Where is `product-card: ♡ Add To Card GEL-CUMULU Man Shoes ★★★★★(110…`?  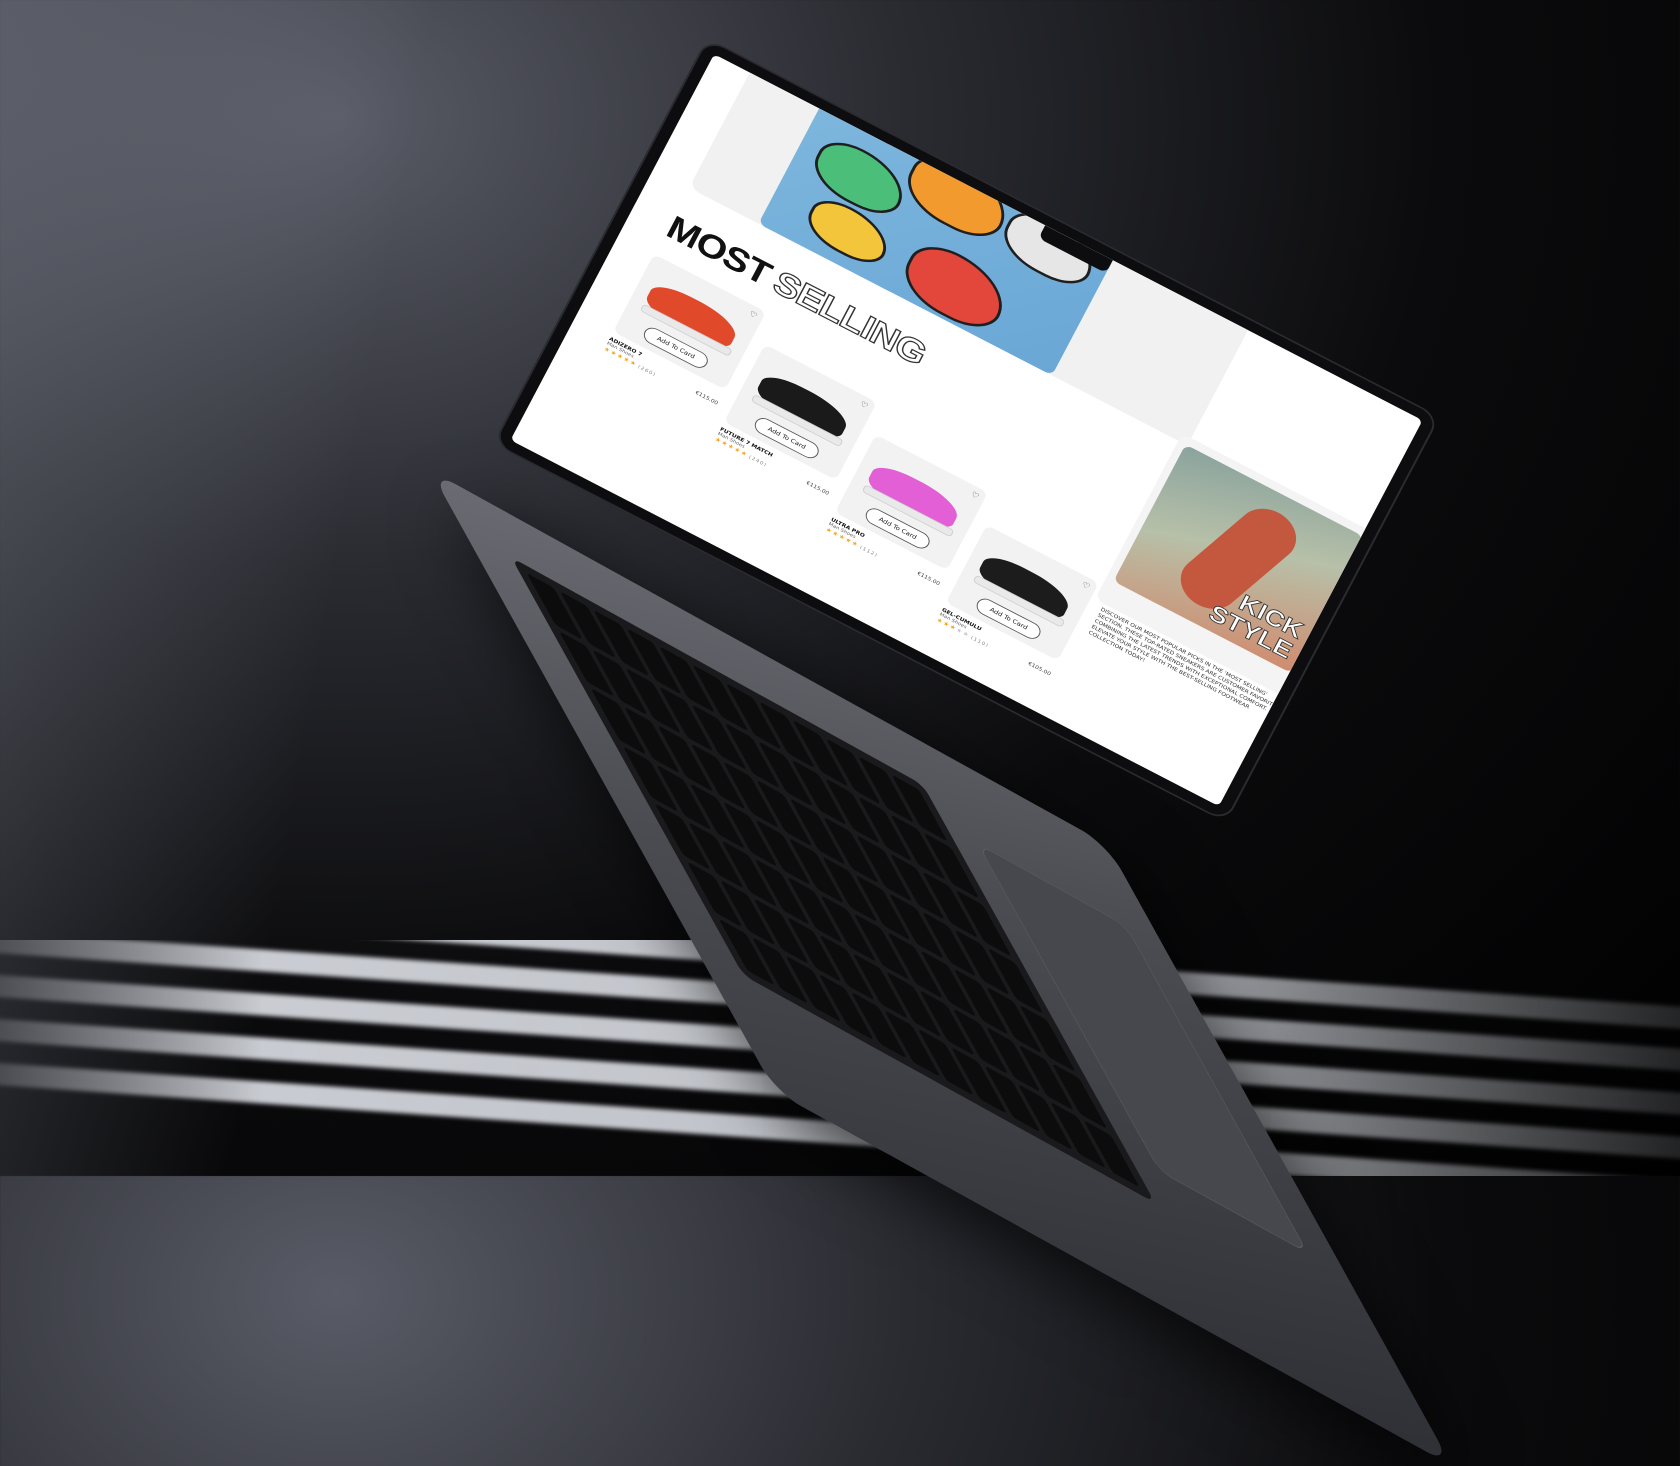
product-card: ♡ Add To Card GEL-CUMULU Man Shoes ★★★★★(110… is located at coordinates (1017, 602).